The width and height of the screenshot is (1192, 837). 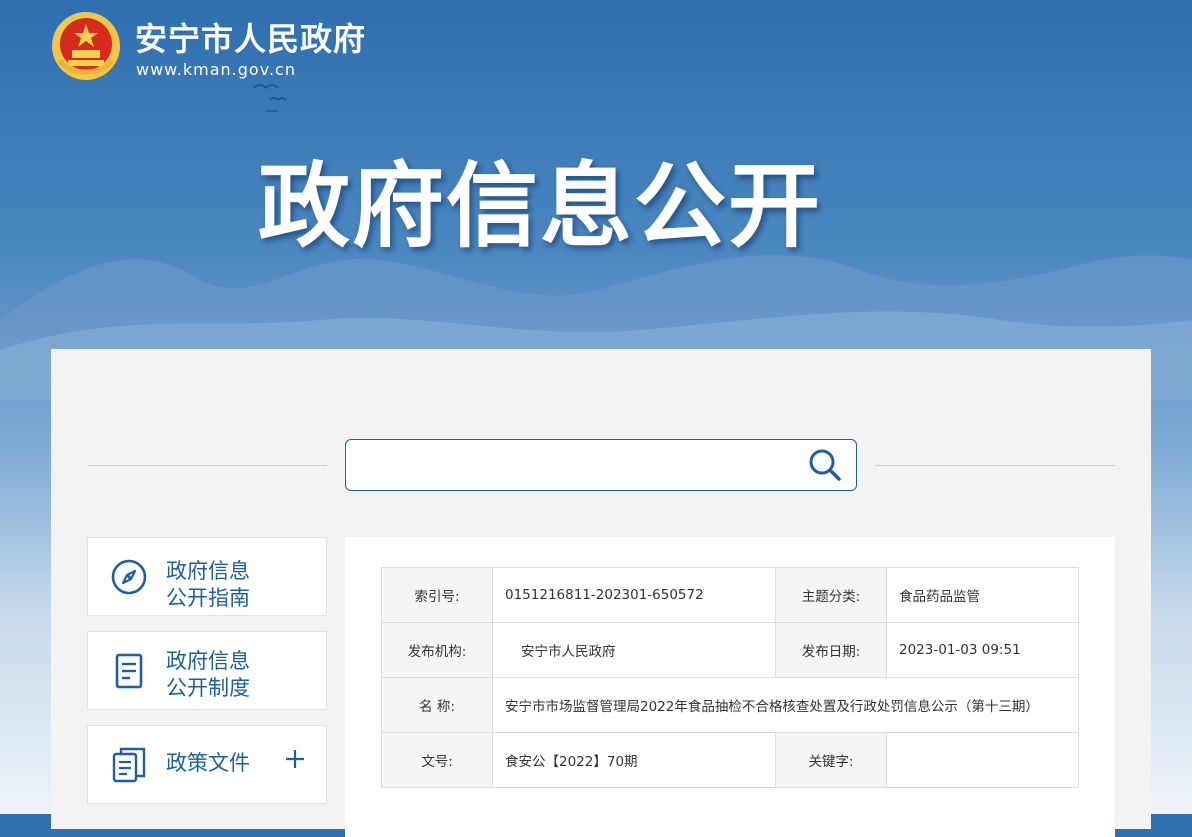 I want to click on publish-date-value: 2023-01-03 09:51, so click(x=982, y=650).